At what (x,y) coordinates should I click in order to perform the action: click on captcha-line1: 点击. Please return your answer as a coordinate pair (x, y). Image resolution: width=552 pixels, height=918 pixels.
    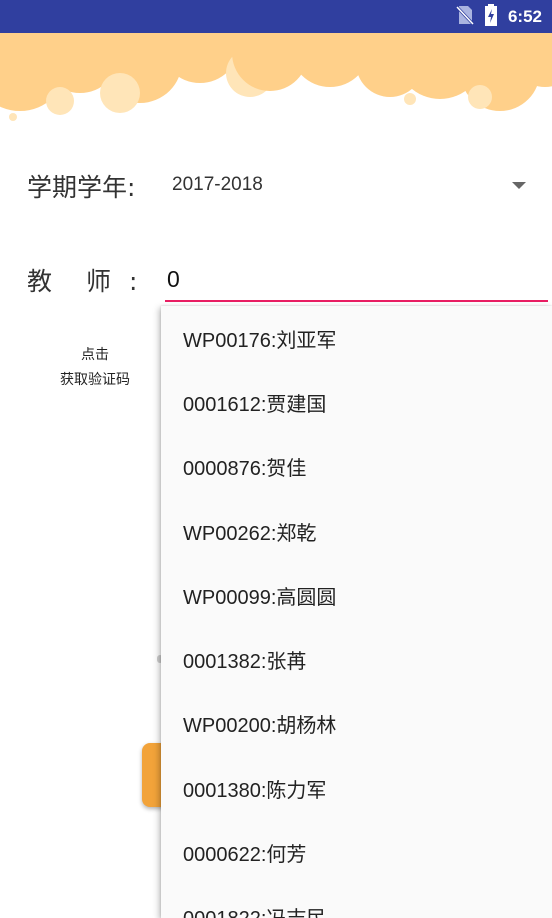
    Looking at the image, I should click on (95, 355).